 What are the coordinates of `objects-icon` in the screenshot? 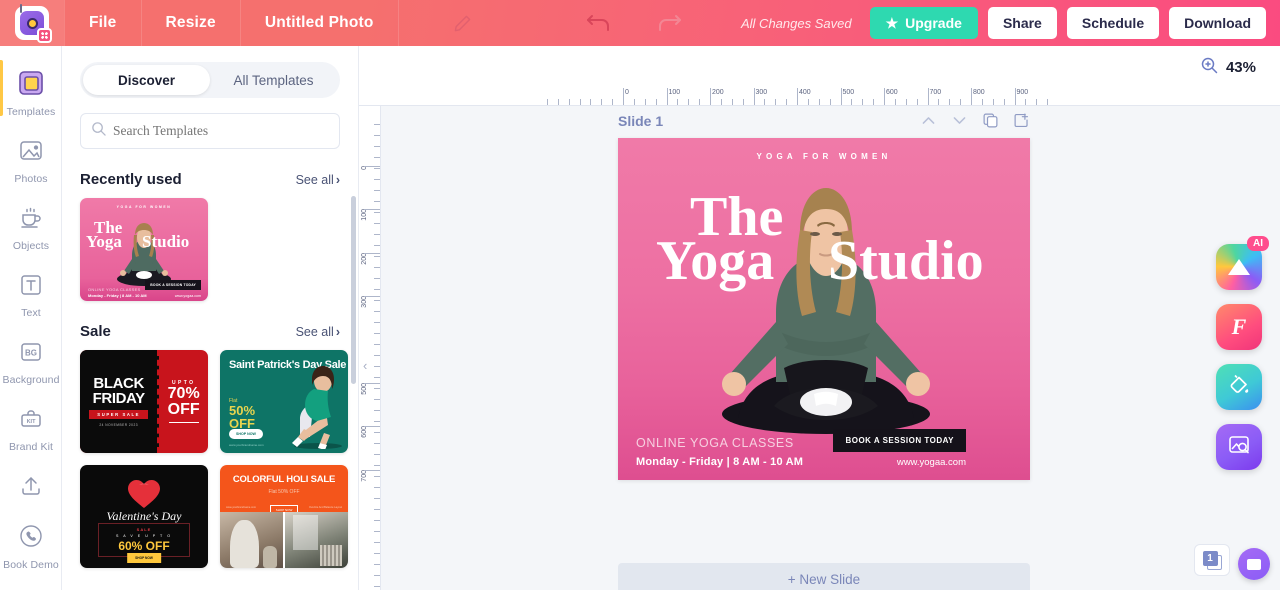 It's located at (31, 218).